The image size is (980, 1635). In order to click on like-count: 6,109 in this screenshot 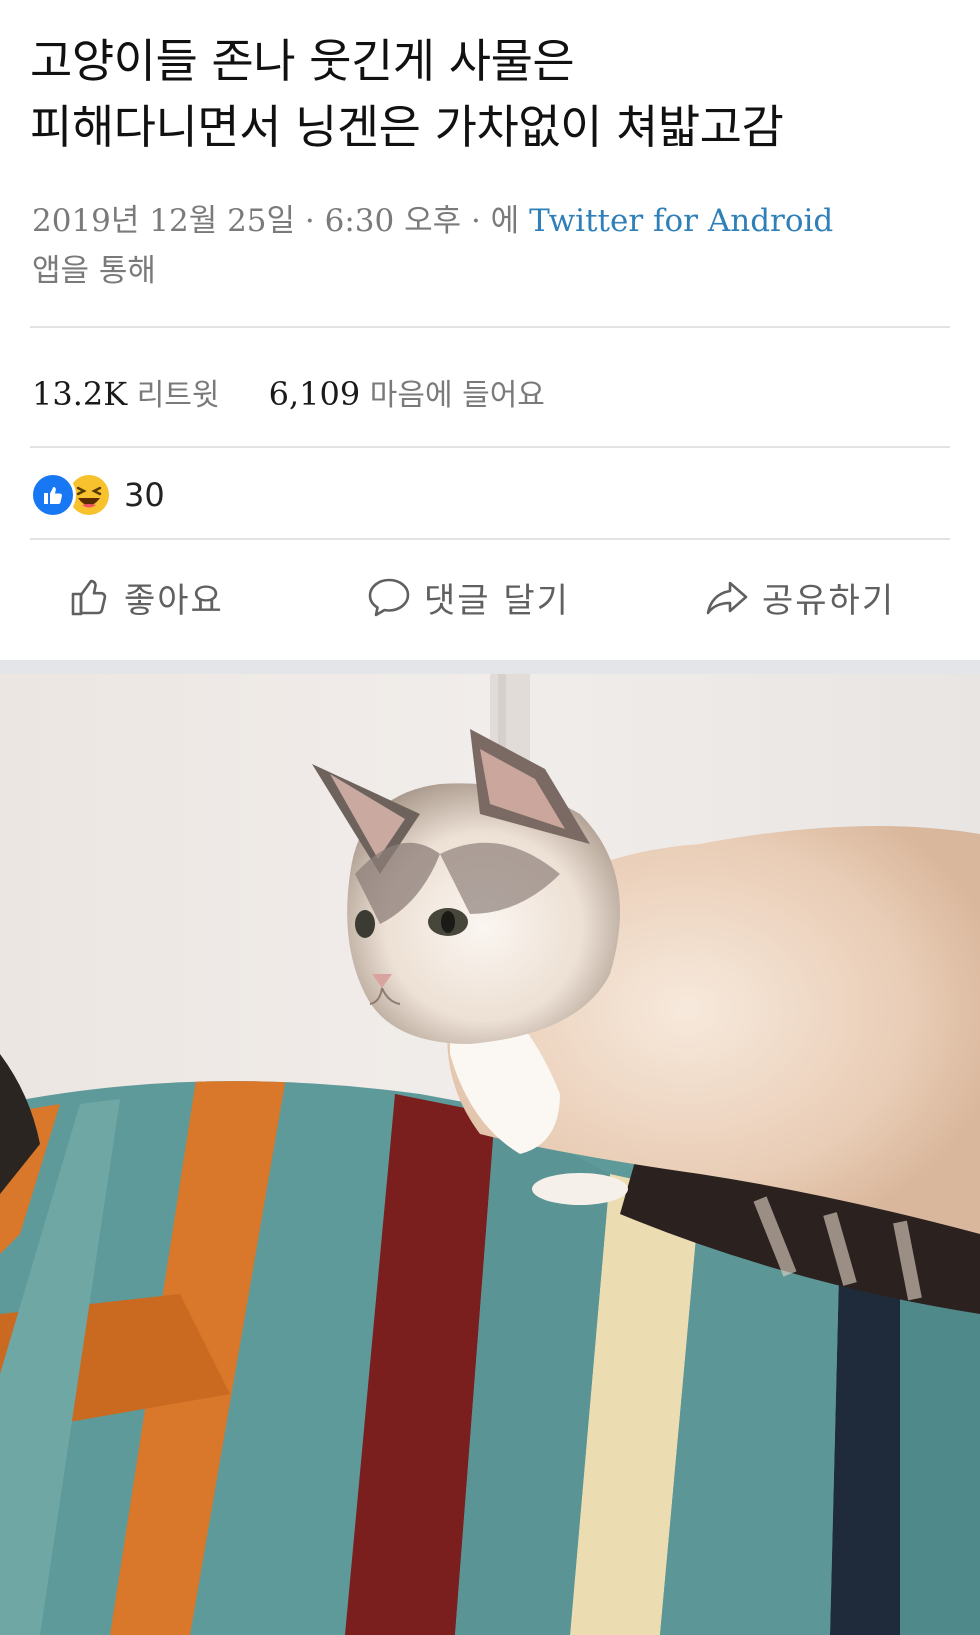, I will do `click(315, 394)`.